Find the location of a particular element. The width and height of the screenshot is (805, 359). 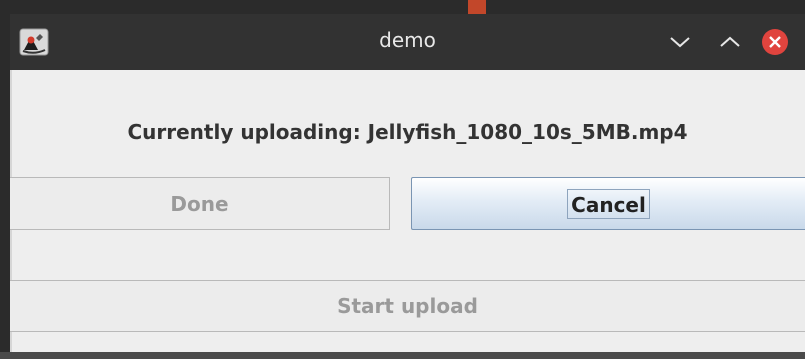

start-upload-button-label: Start upload is located at coordinates (407, 306).